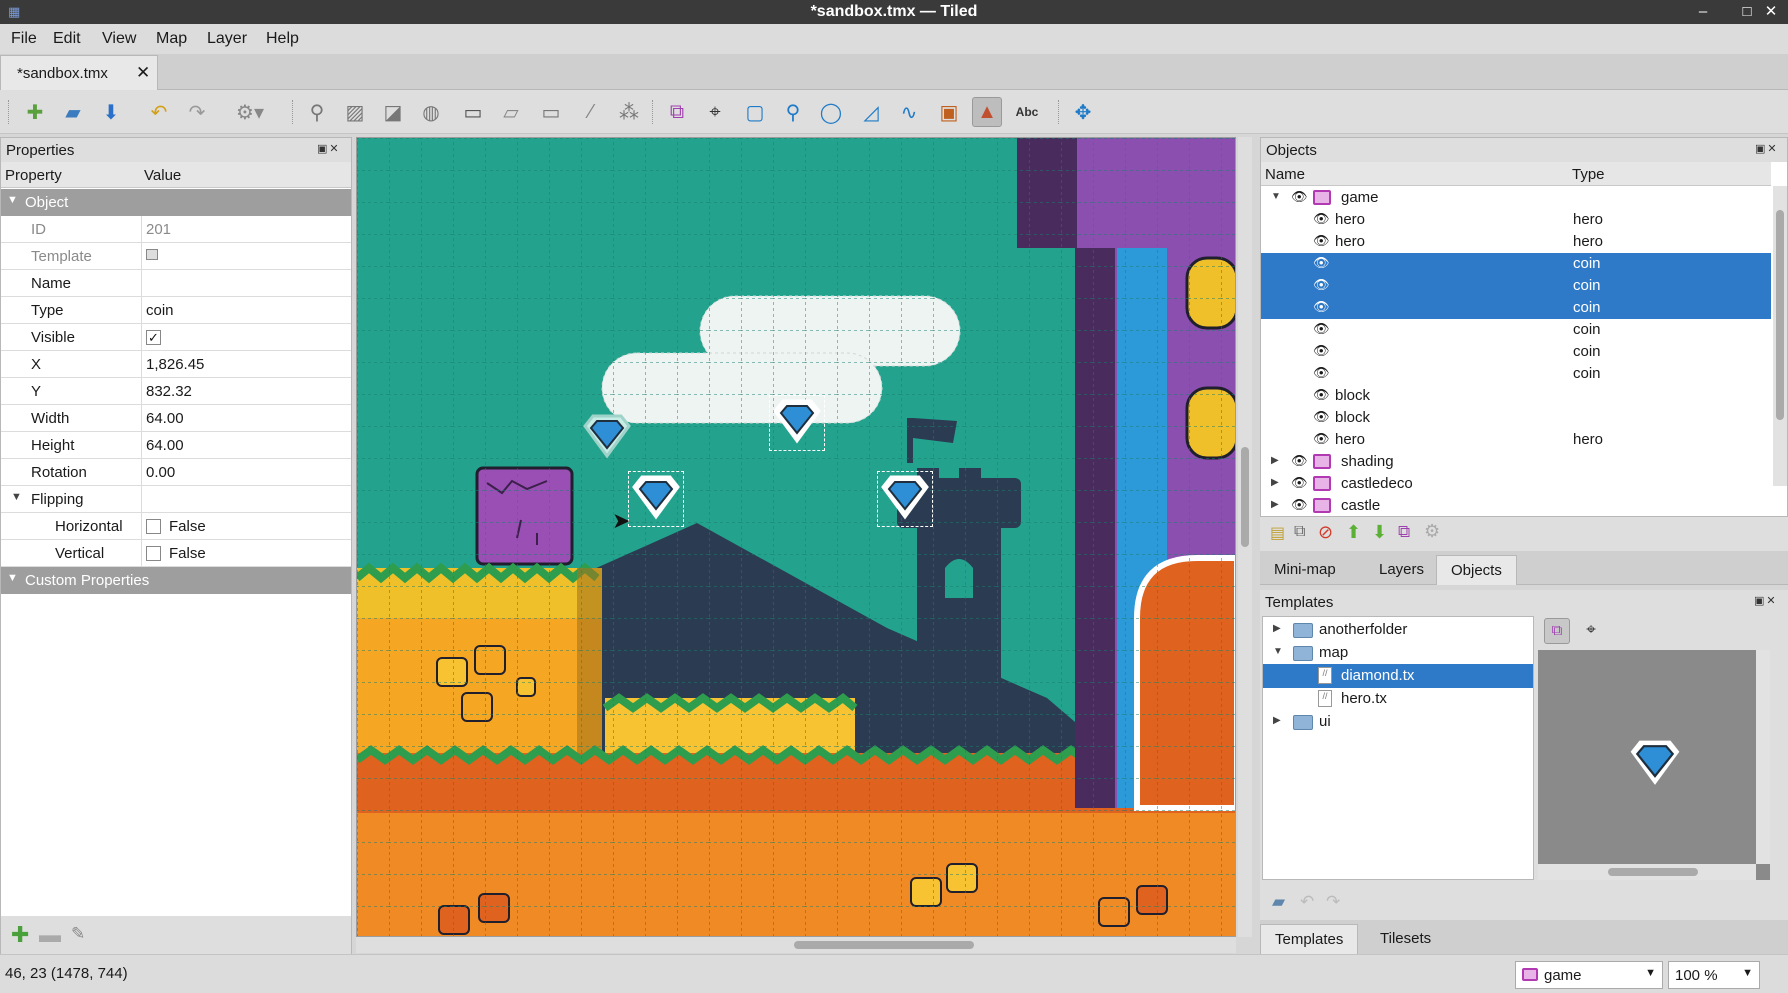 The height and width of the screenshot is (993, 1788). Describe the element at coordinates (176, 310) in the screenshot. I see `prop-type: Type coin` at that location.